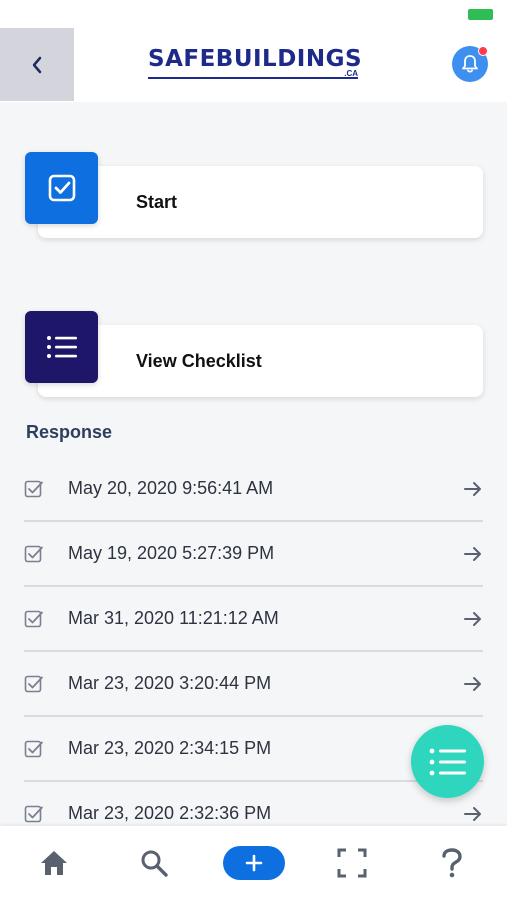  I want to click on search-button, so click(154, 863).